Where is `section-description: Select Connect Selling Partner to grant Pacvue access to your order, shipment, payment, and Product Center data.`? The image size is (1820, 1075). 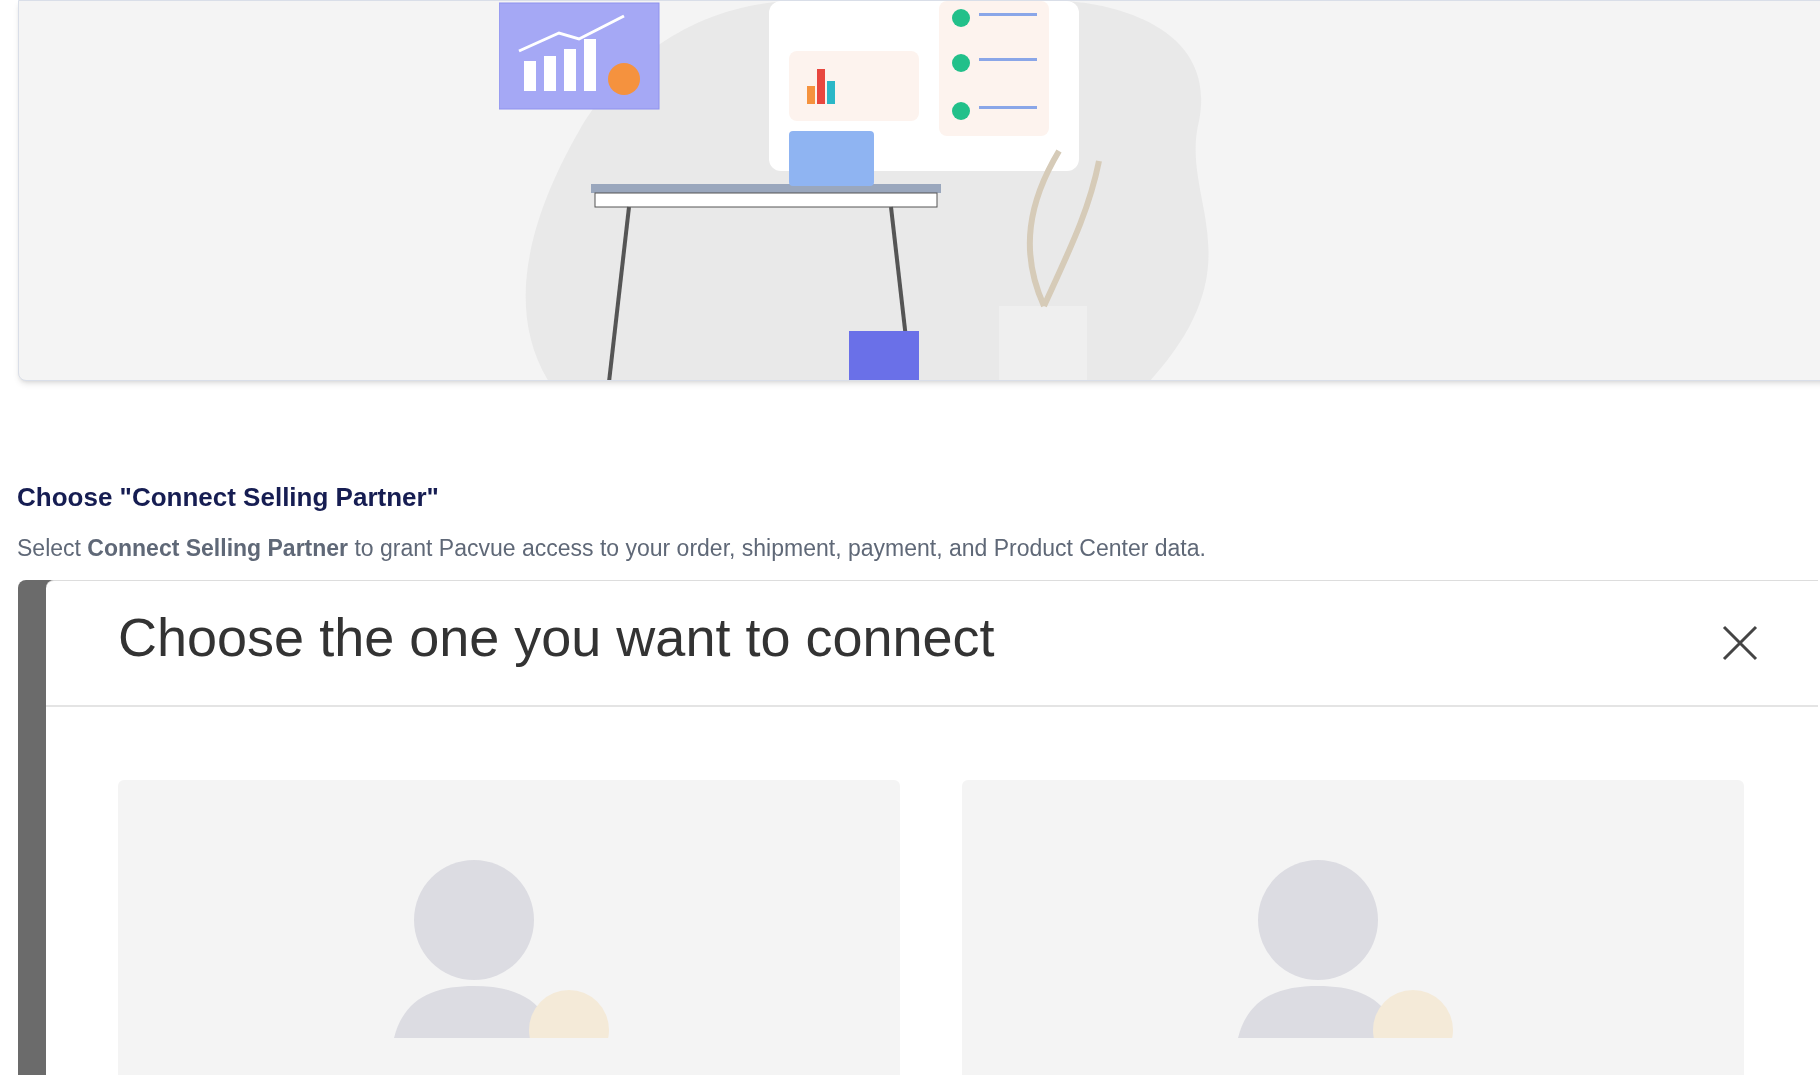
section-description: Select Connect Selling Partner to grant Pacvue access to your order, shipment, payment, and Product Center data. is located at coordinates (612, 548).